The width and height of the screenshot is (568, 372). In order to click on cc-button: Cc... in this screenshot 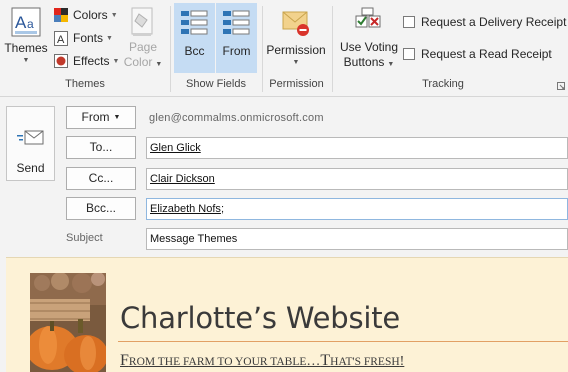, I will do `click(101, 178)`.